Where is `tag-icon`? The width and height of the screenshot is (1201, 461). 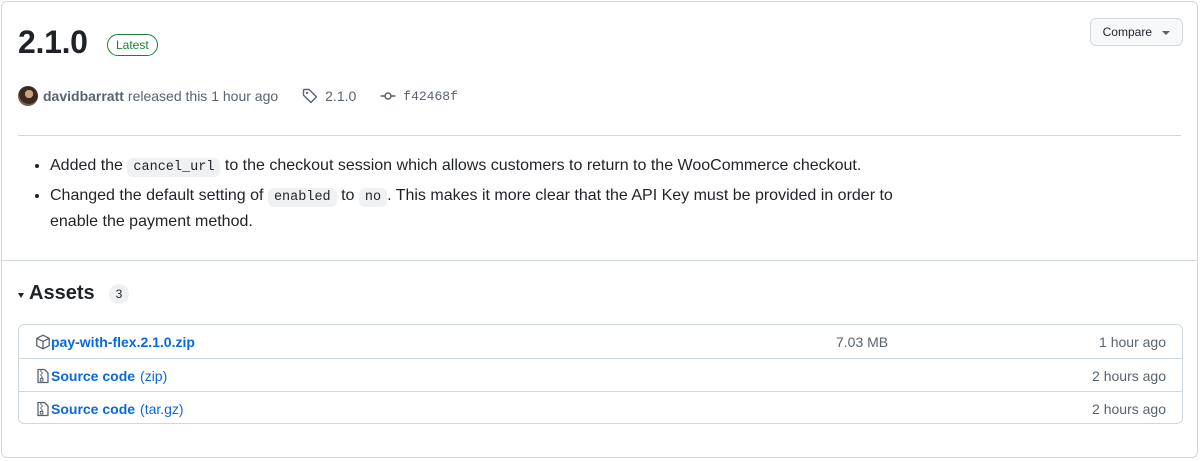
tag-icon is located at coordinates (310, 96).